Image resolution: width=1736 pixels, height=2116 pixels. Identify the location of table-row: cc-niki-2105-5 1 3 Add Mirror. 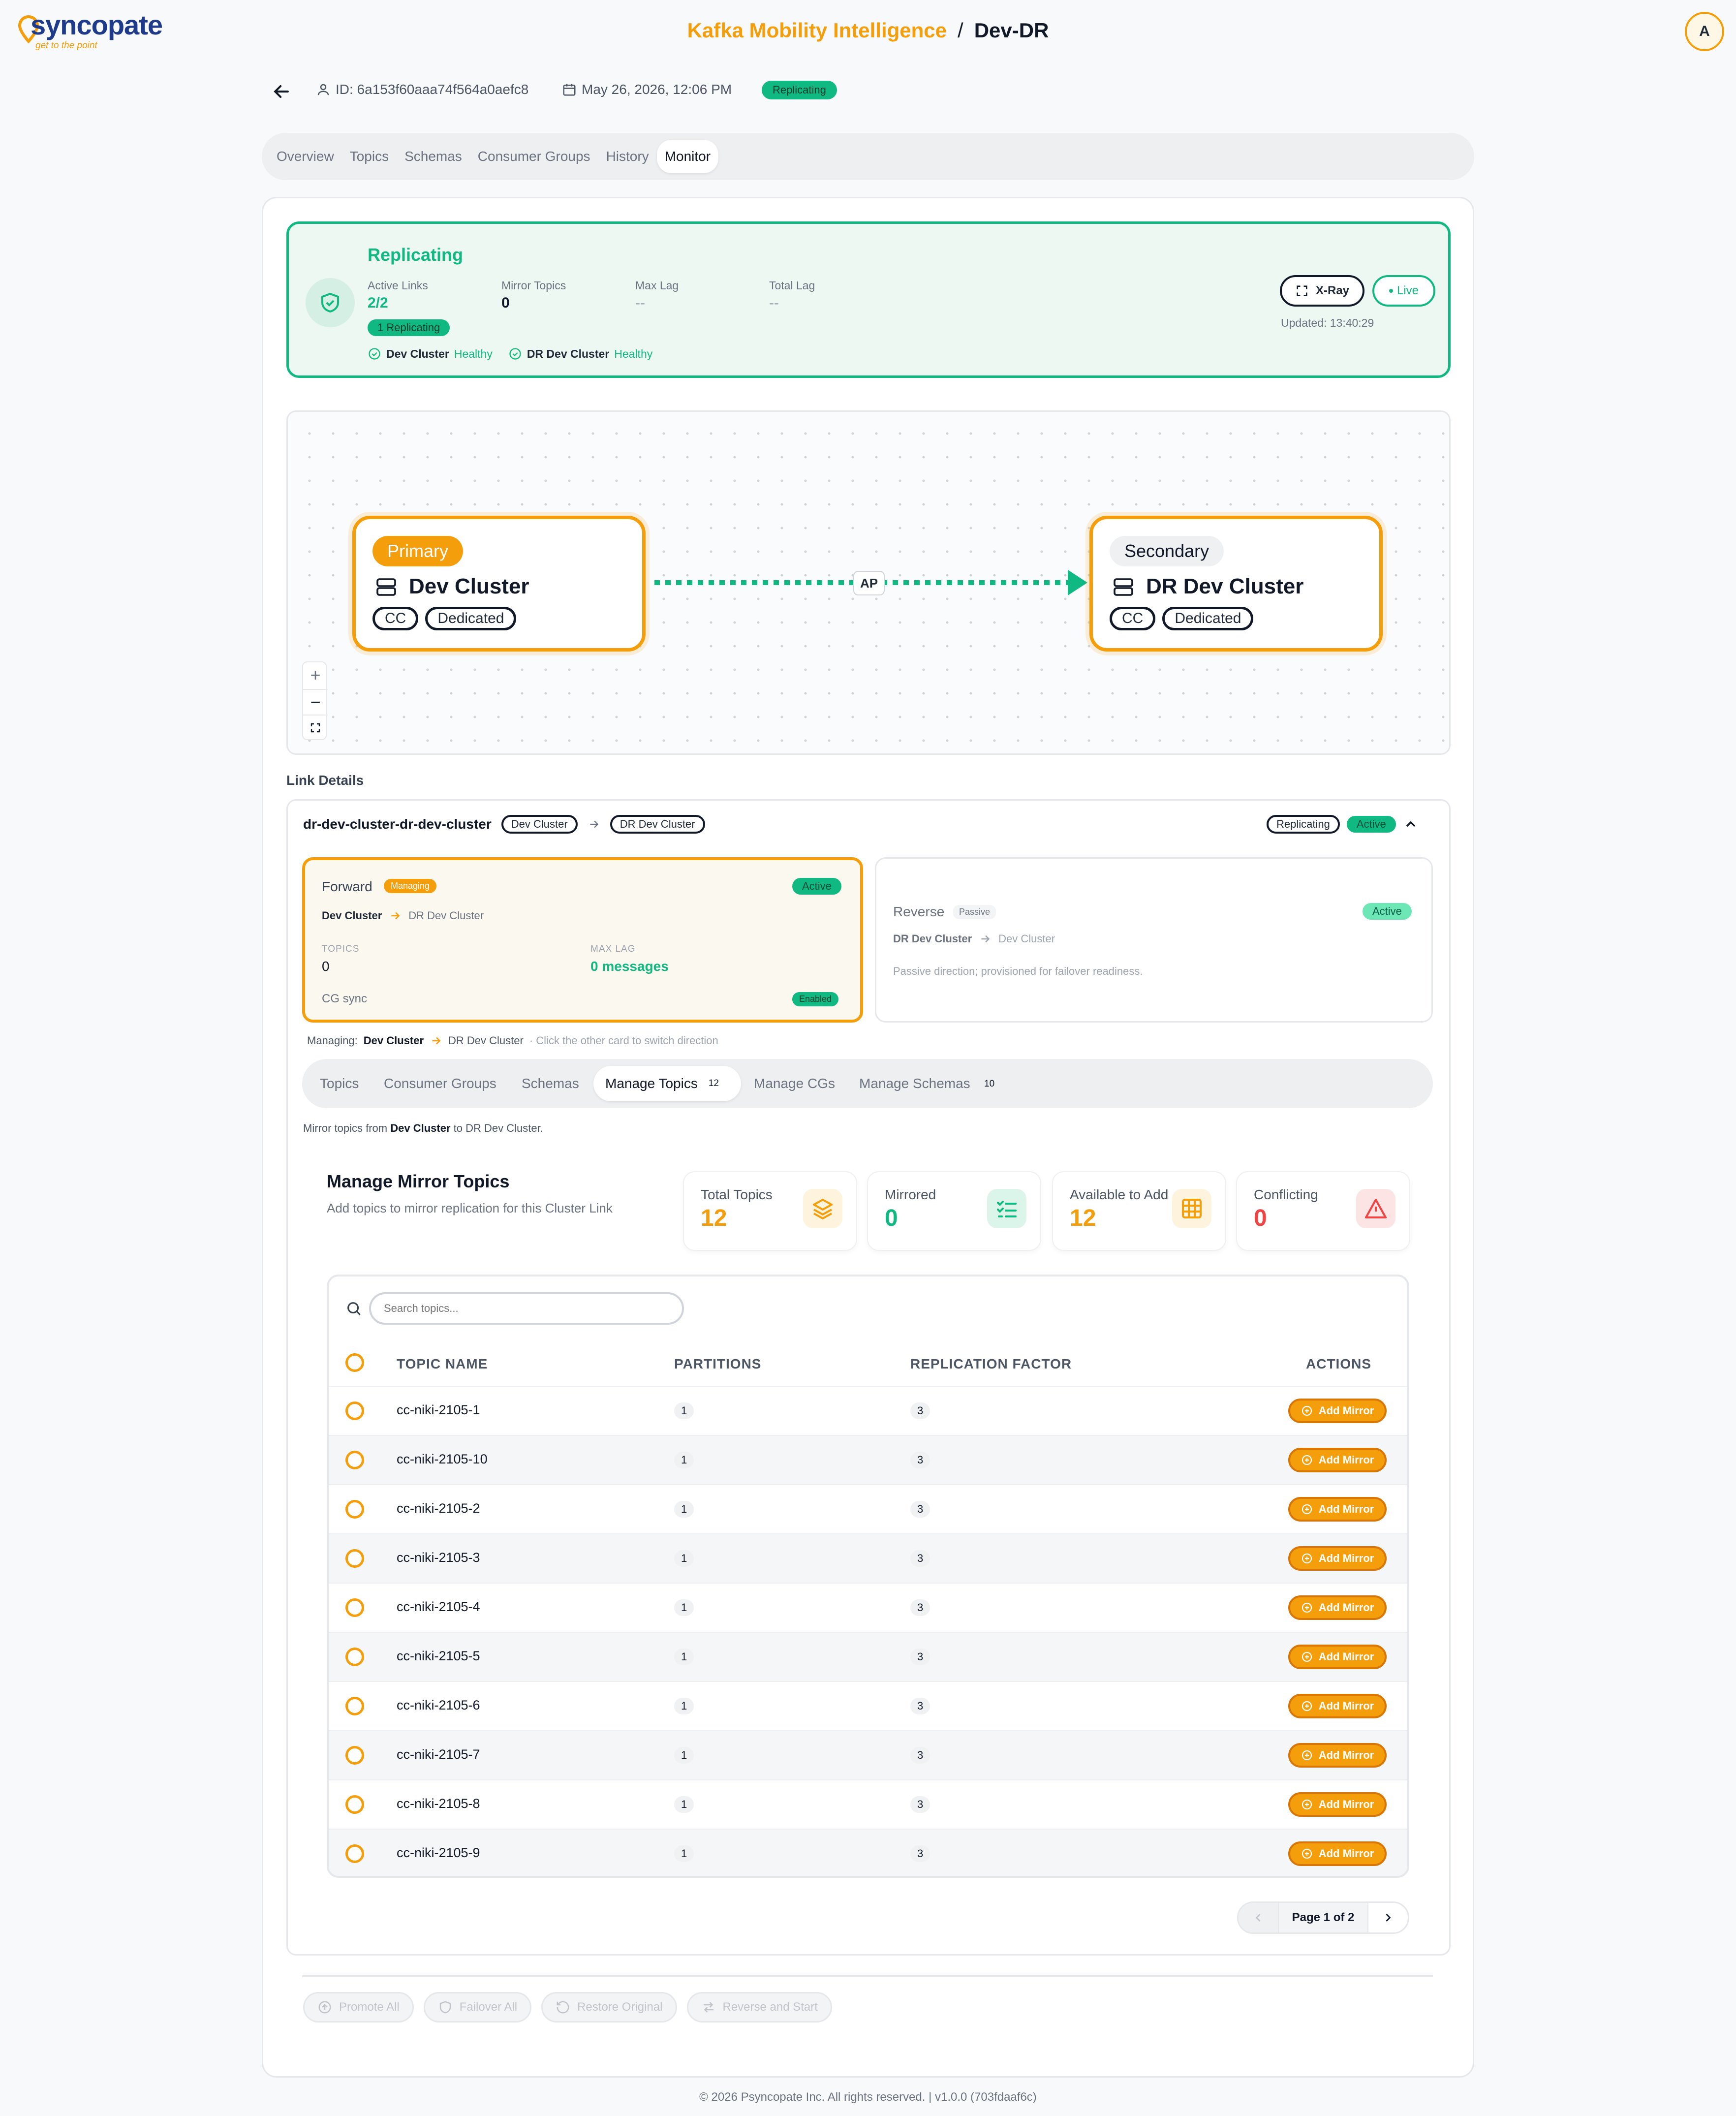
(868, 1657).